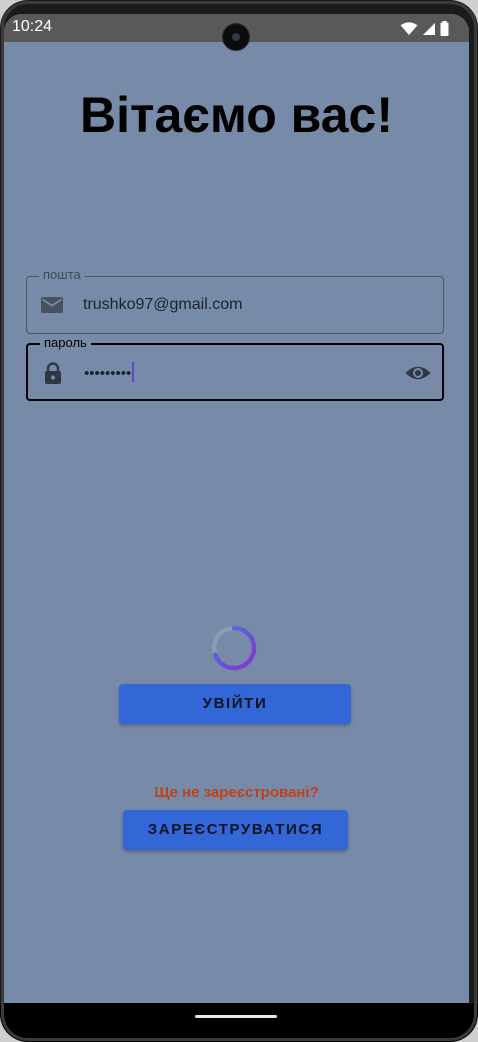 The height and width of the screenshot is (1042, 478). I want to click on status-time: 10:24, so click(32, 26).